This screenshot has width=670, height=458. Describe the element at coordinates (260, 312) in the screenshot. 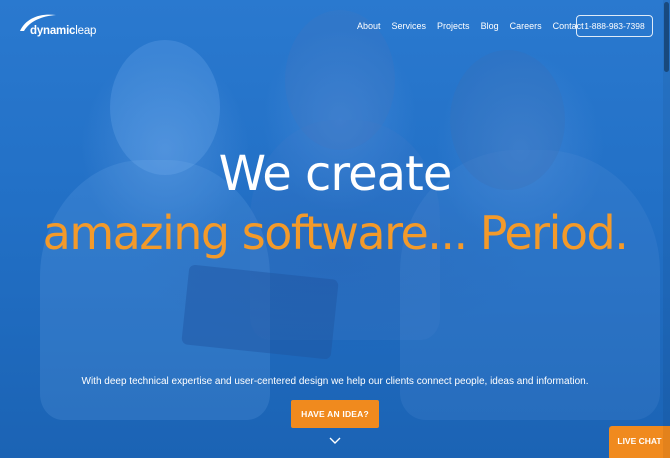

I see `hero-photo-tablet` at that location.